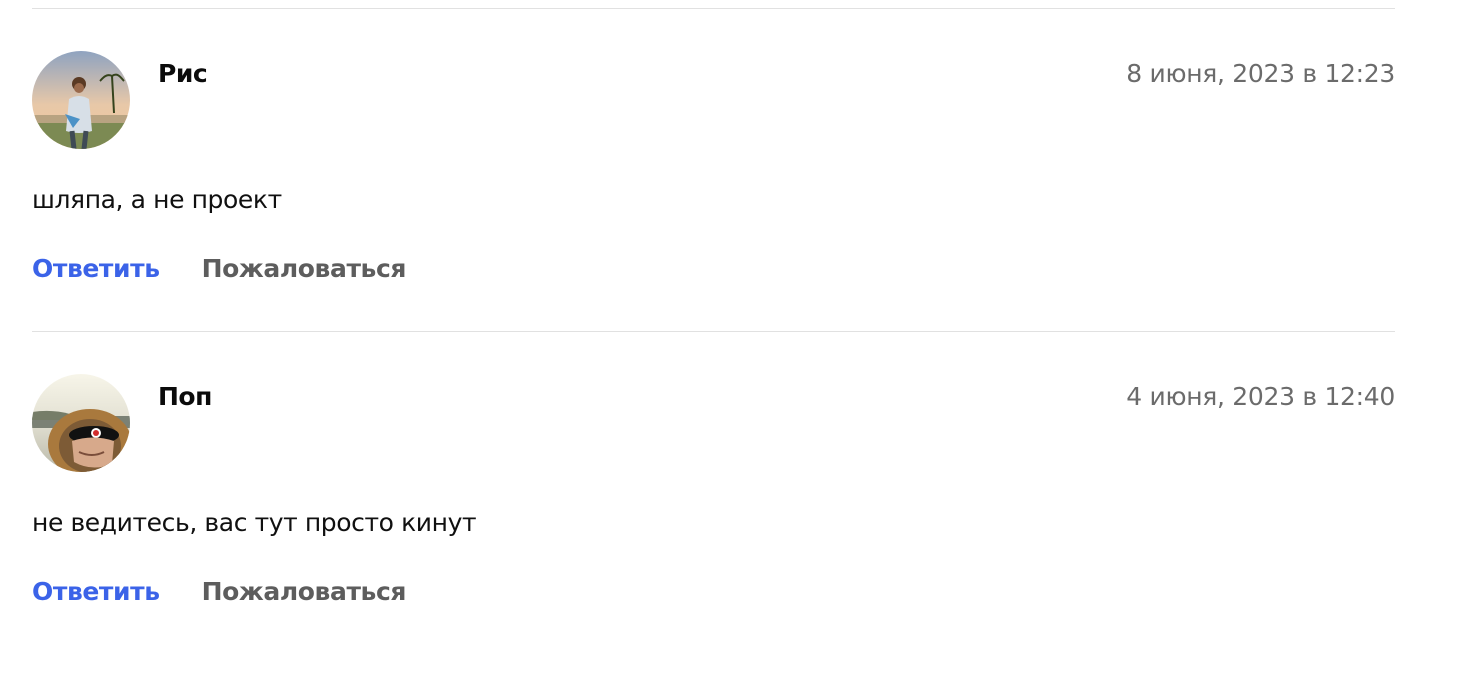 The height and width of the screenshot is (674, 1470). I want to click on comment-date: 8 июня, 2023 в 12:23, so click(1260, 73).